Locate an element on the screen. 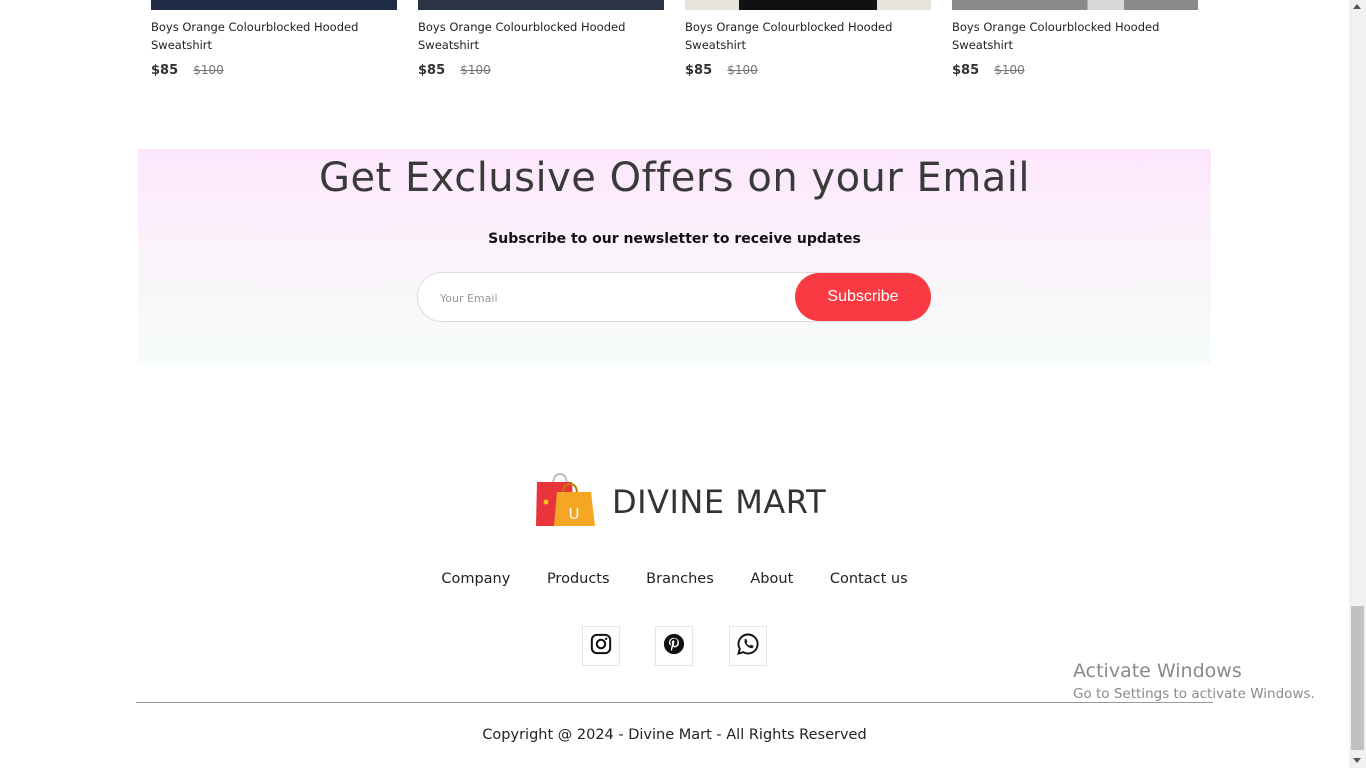 The width and height of the screenshot is (1366, 768). footer-link-contact: Contact us is located at coordinates (869, 579).